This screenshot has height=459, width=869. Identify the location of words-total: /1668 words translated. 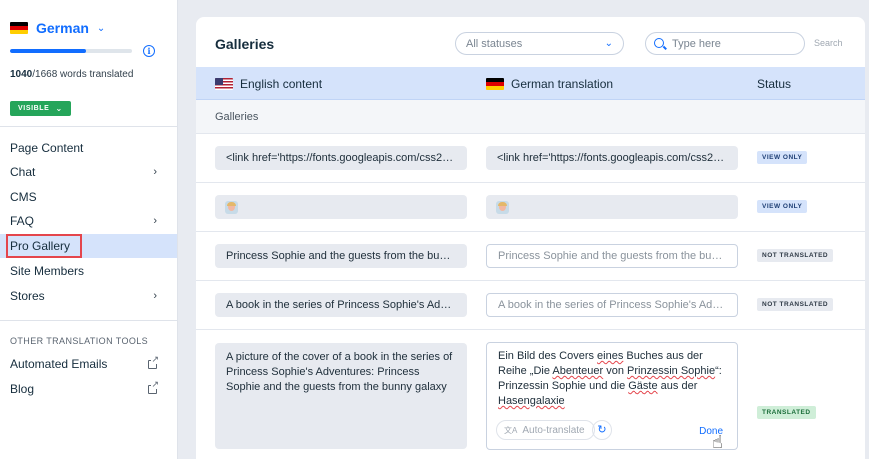
(83, 74).